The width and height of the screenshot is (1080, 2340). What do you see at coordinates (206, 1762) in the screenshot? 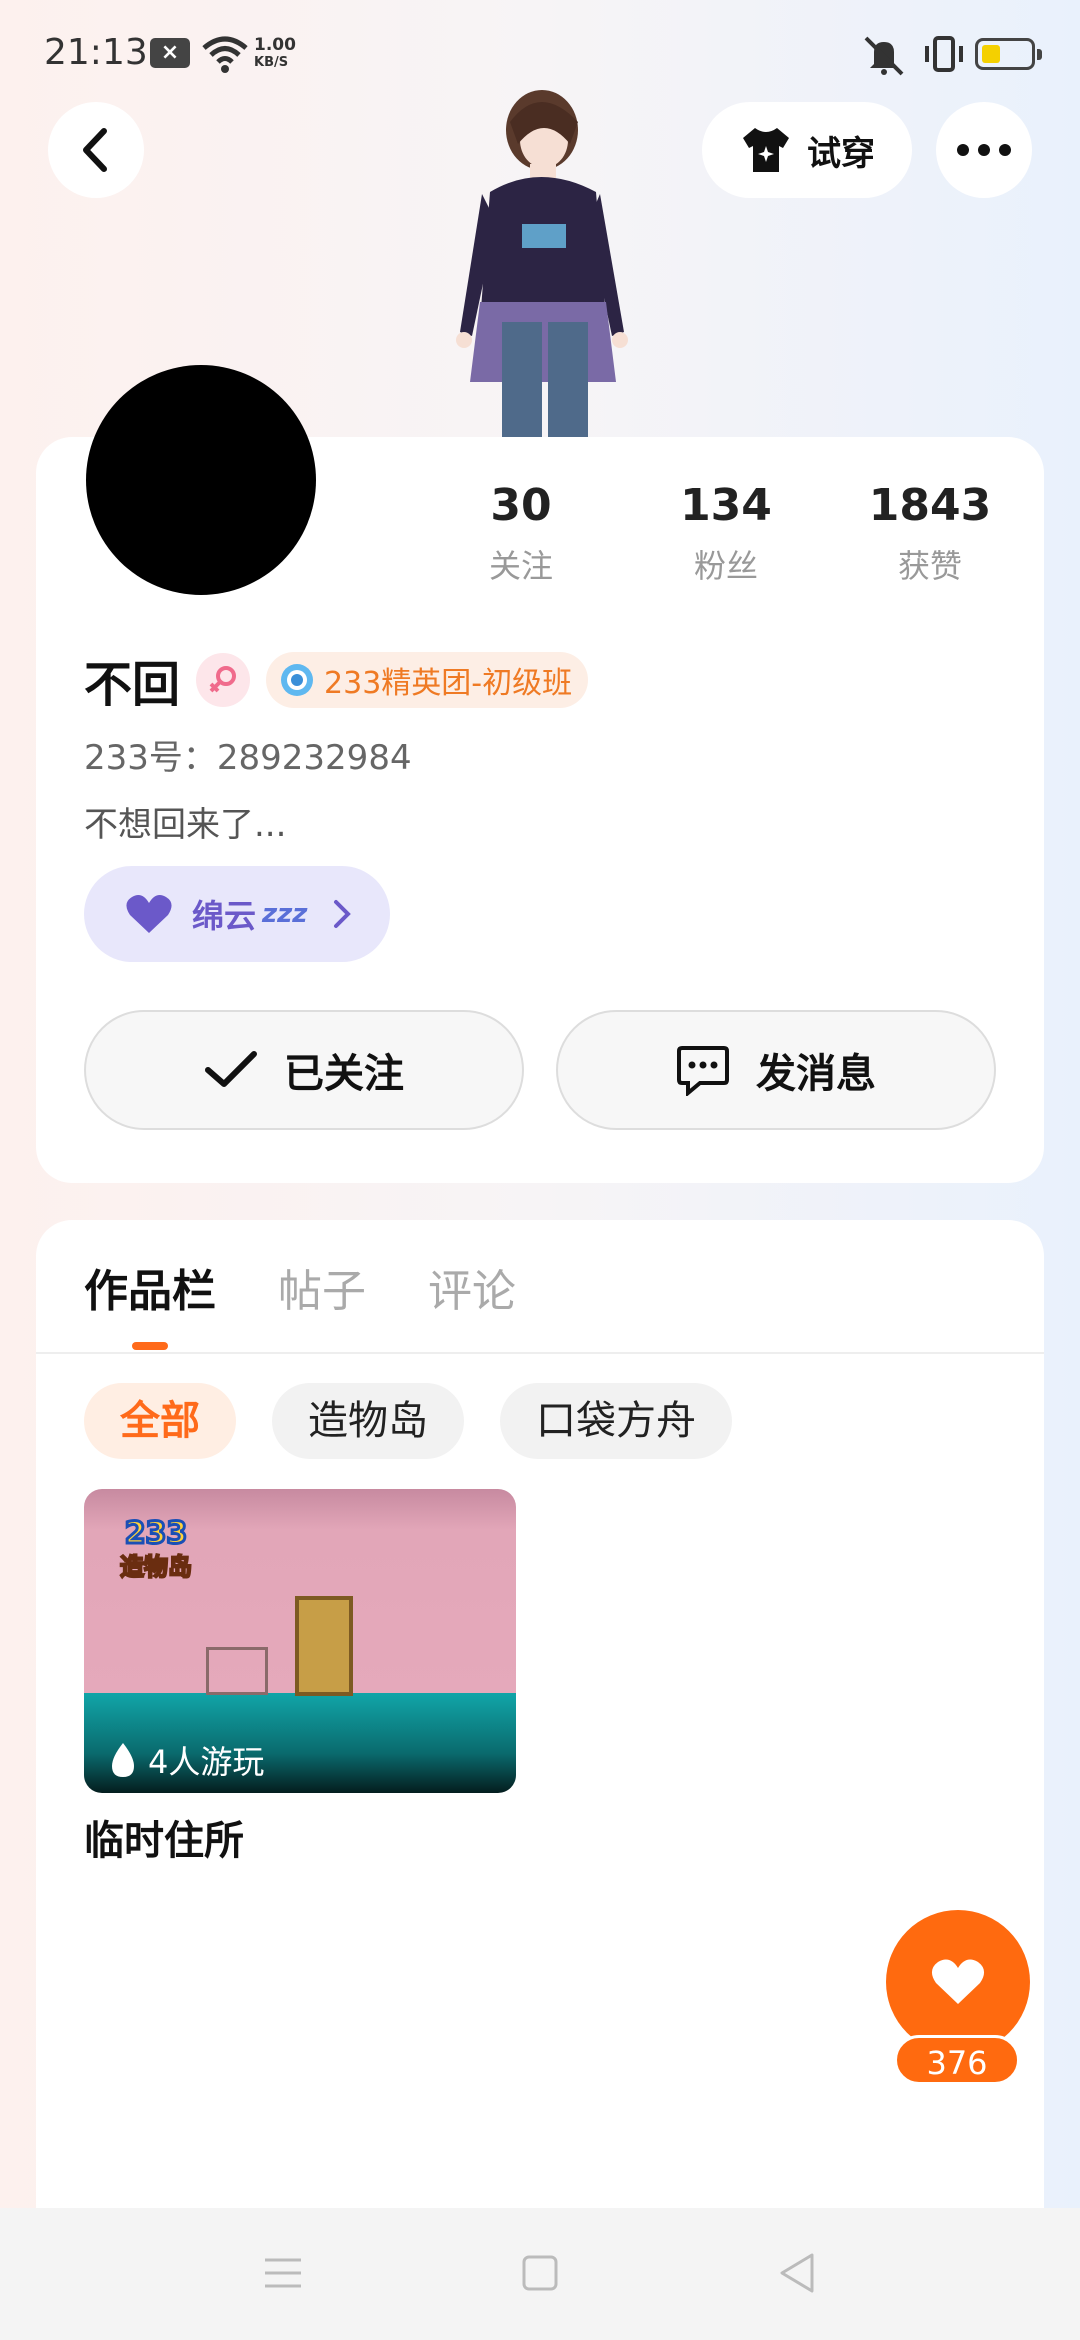
I see `play-count-label: 4人游玩` at bounding box center [206, 1762].